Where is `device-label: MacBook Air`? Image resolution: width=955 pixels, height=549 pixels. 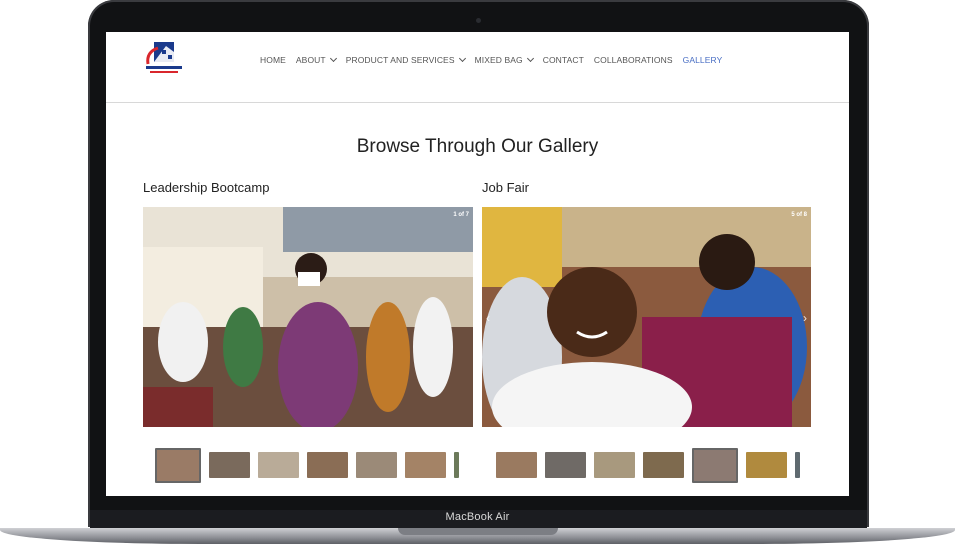
device-label: MacBook Air is located at coordinates (477, 517).